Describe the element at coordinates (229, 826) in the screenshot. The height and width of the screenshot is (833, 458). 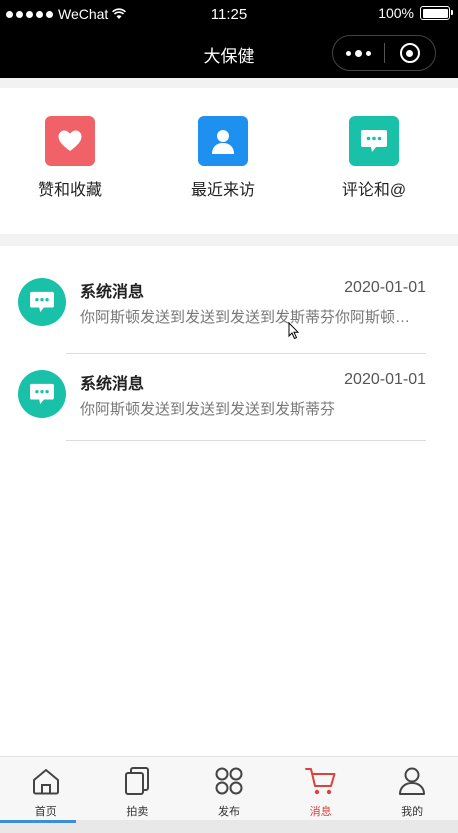
I see `player-controls` at that location.